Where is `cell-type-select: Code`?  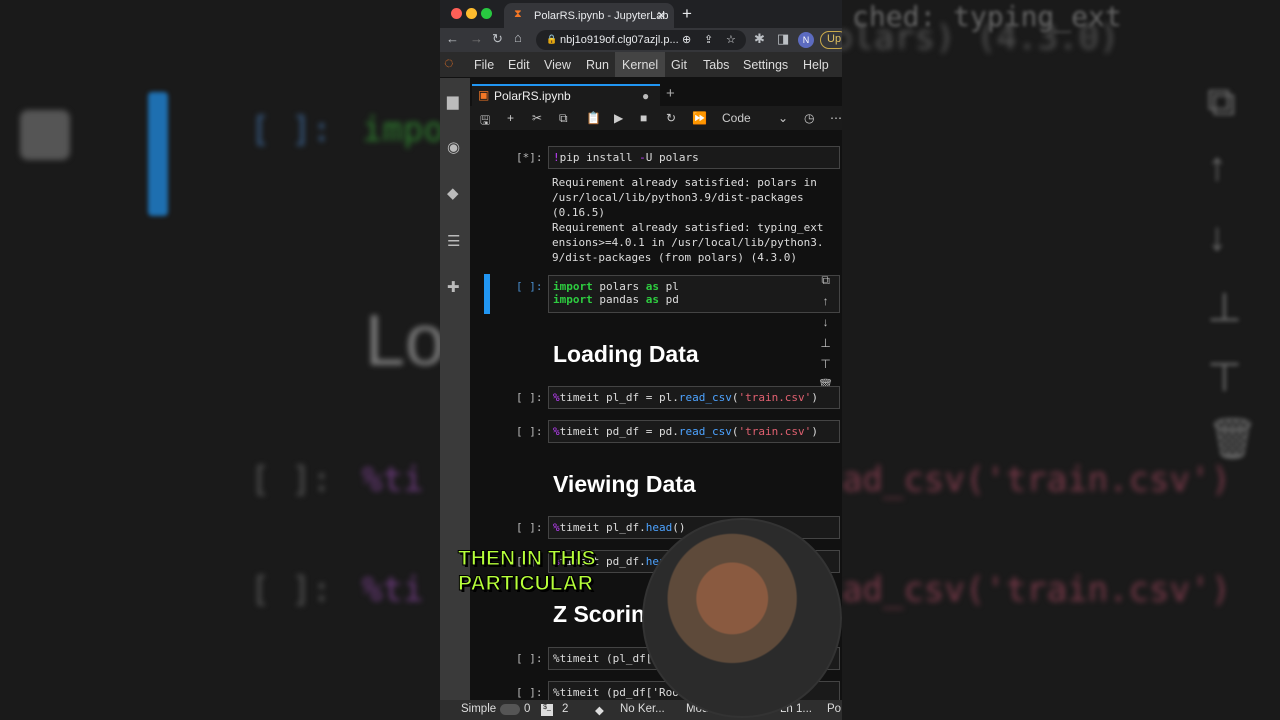 cell-type-select: Code is located at coordinates (736, 118).